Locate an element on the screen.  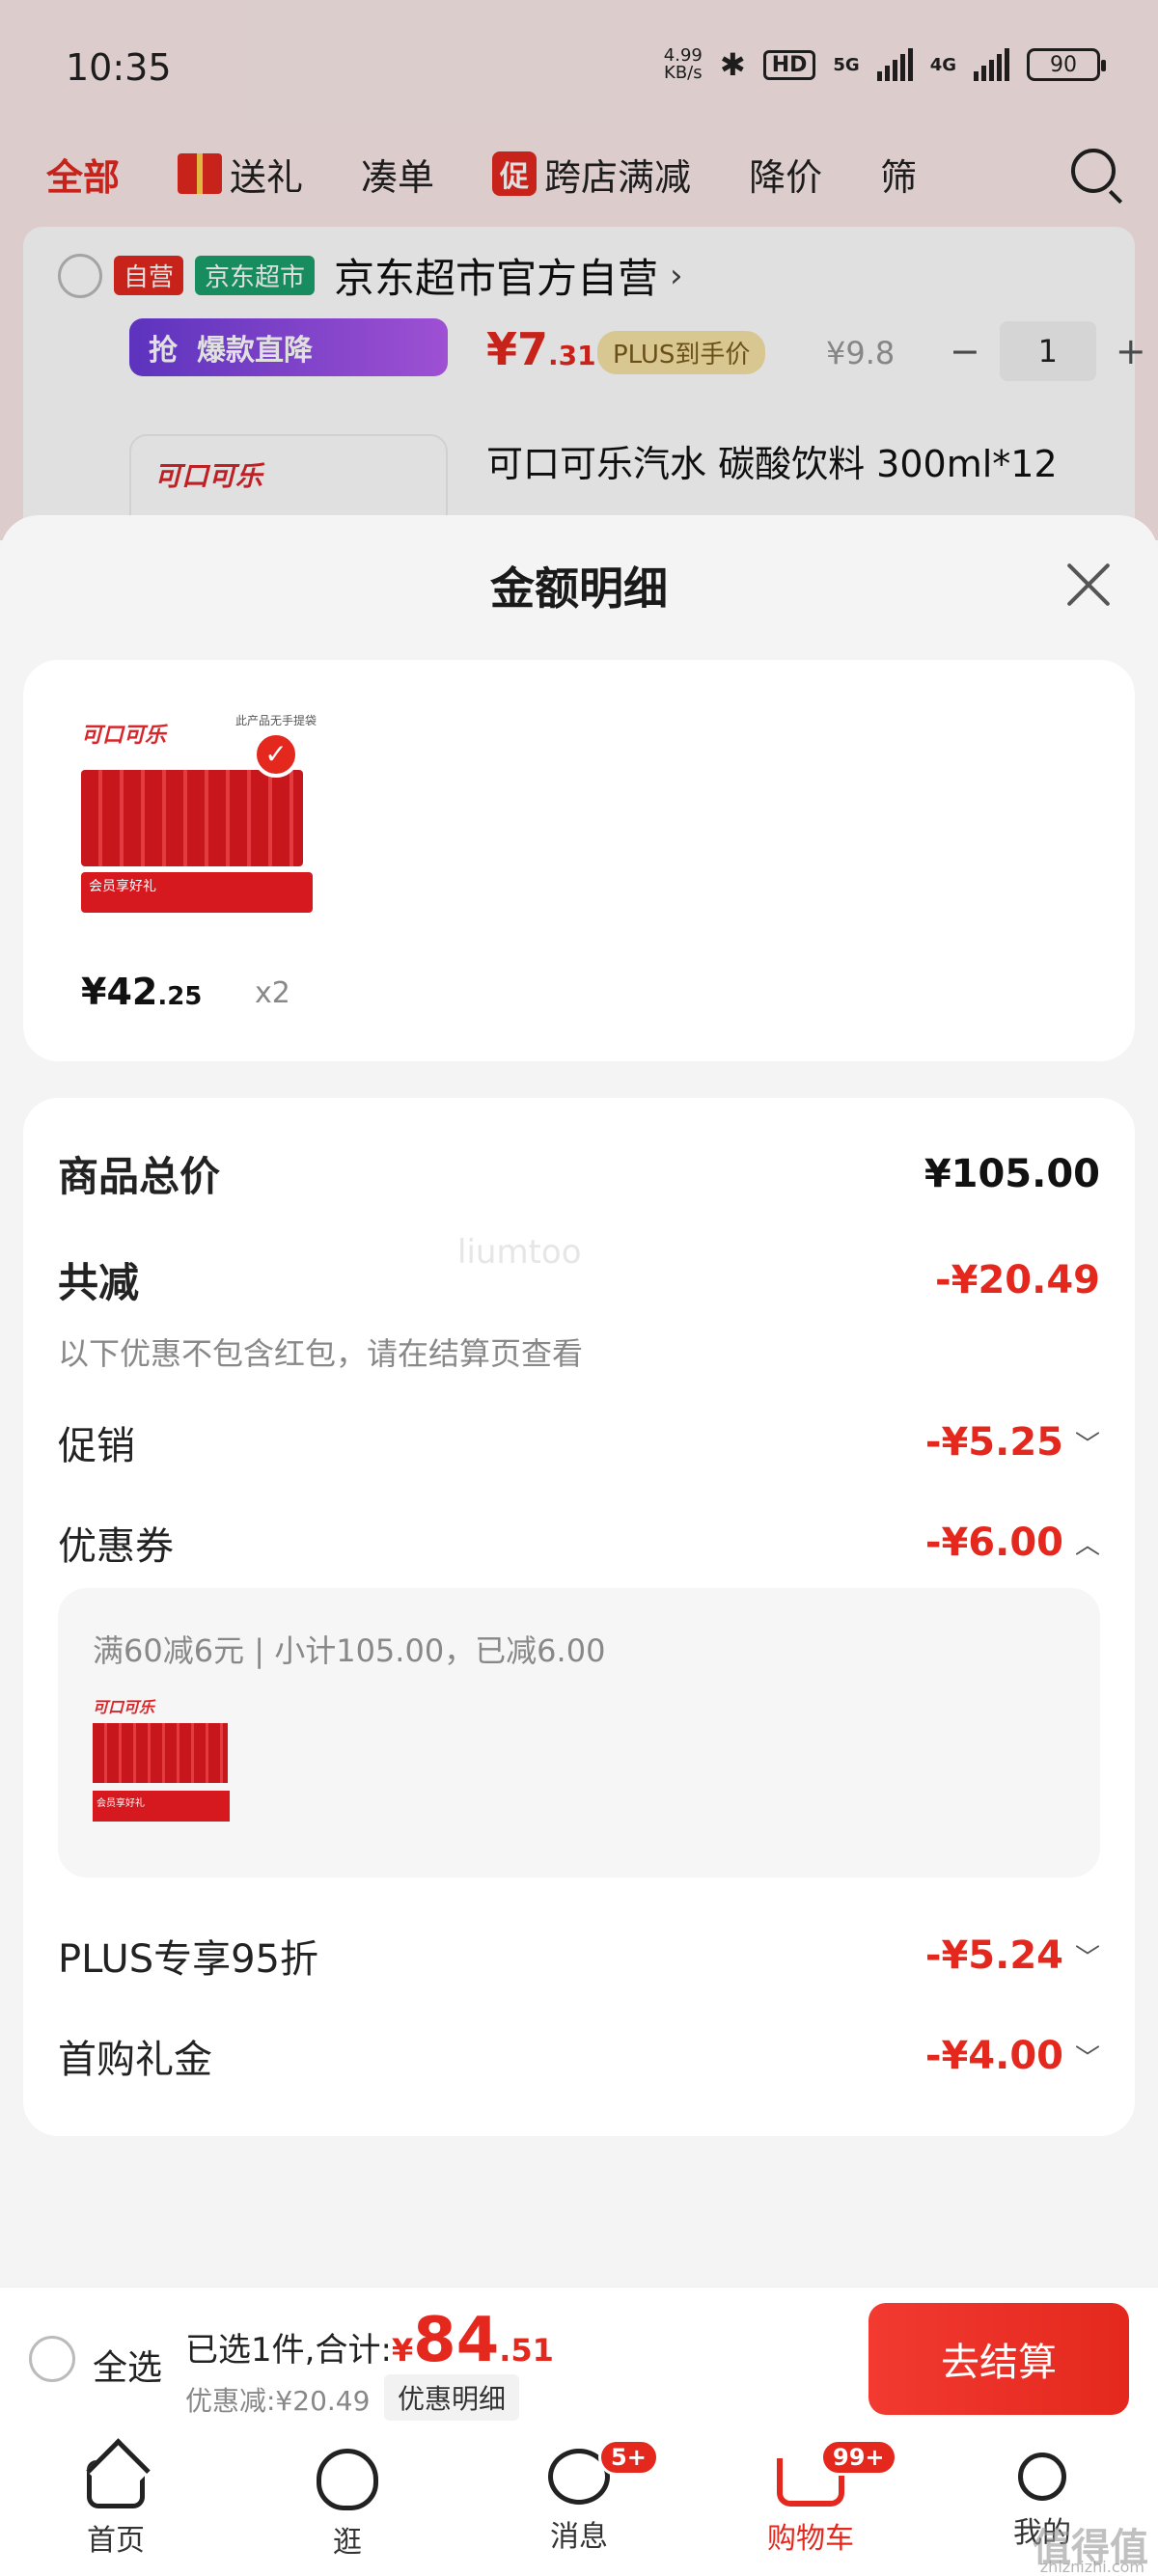
nav-message: 5+ 消息 is located at coordinates (579, 2503).